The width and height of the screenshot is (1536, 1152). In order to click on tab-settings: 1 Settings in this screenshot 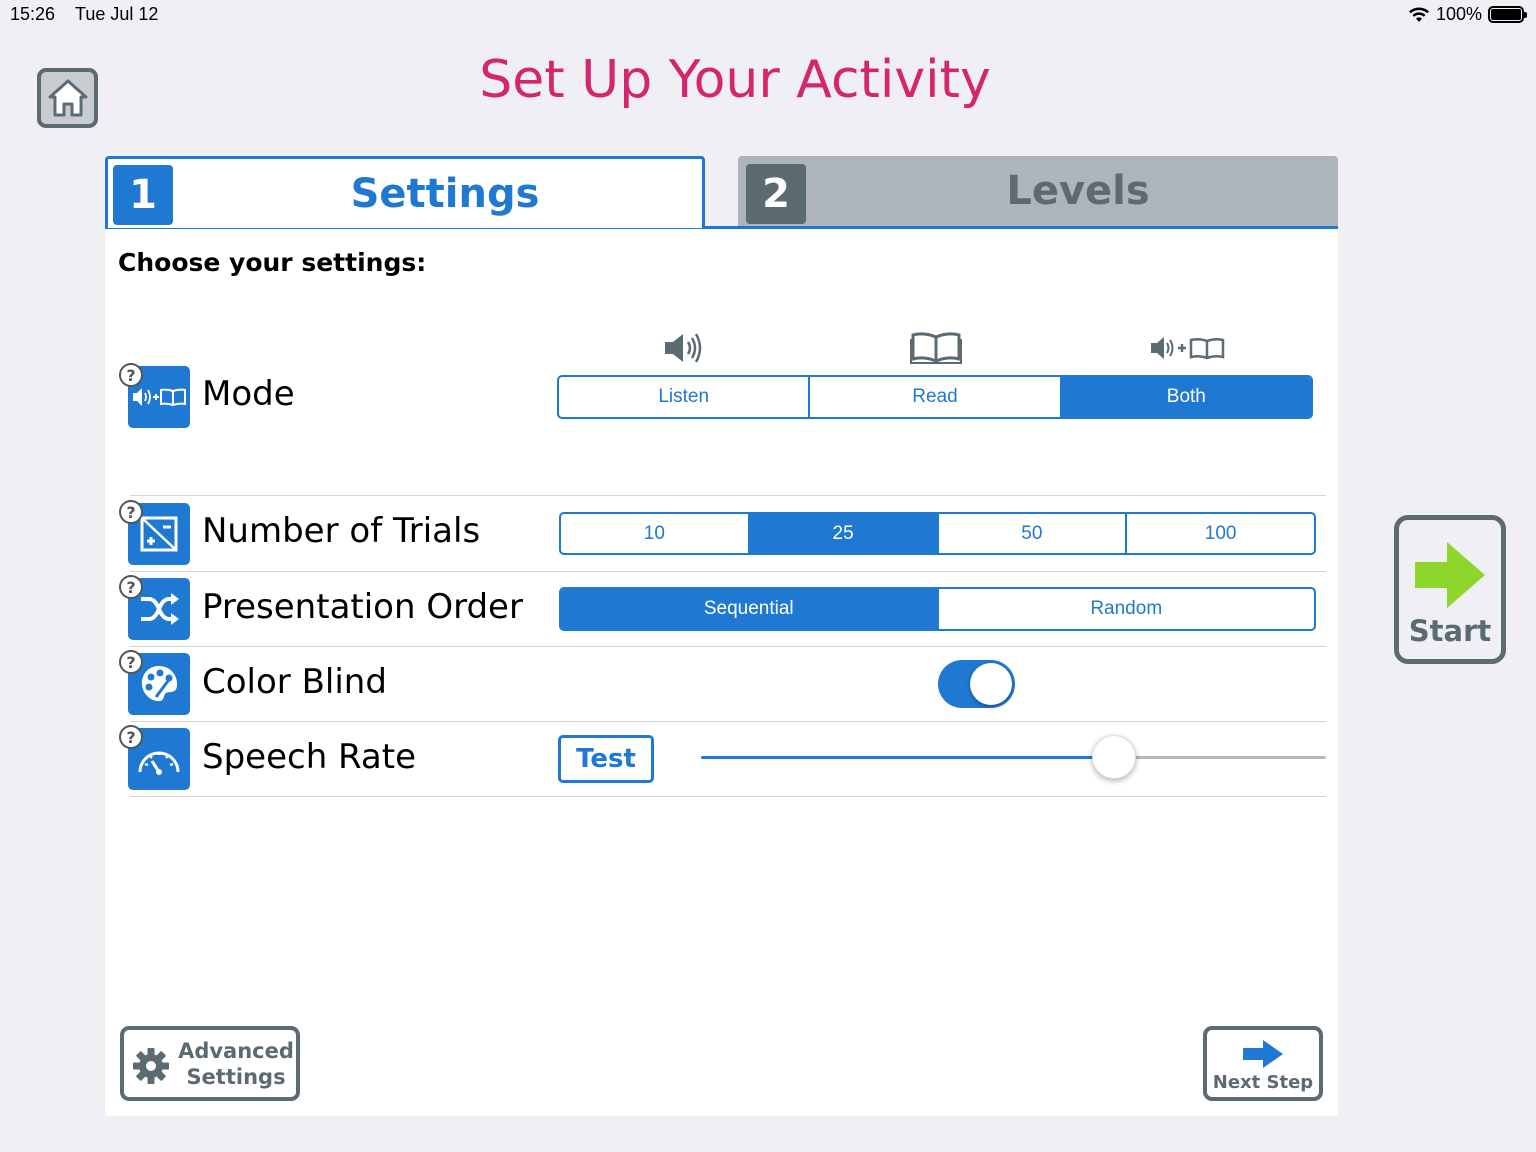, I will do `click(405, 192)`.